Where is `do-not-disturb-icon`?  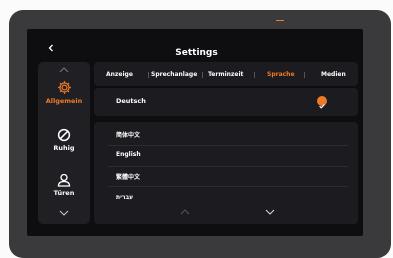 do-not-disturb-icon is located at coordinates (64, 135).